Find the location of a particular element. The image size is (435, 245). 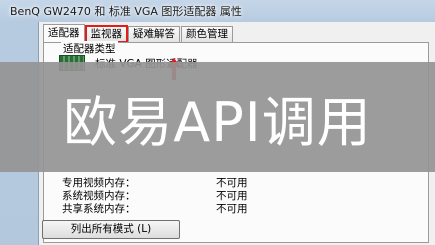

list-all-modes-button: 列出所有模式 (L) is located at coordinates (111, 229).